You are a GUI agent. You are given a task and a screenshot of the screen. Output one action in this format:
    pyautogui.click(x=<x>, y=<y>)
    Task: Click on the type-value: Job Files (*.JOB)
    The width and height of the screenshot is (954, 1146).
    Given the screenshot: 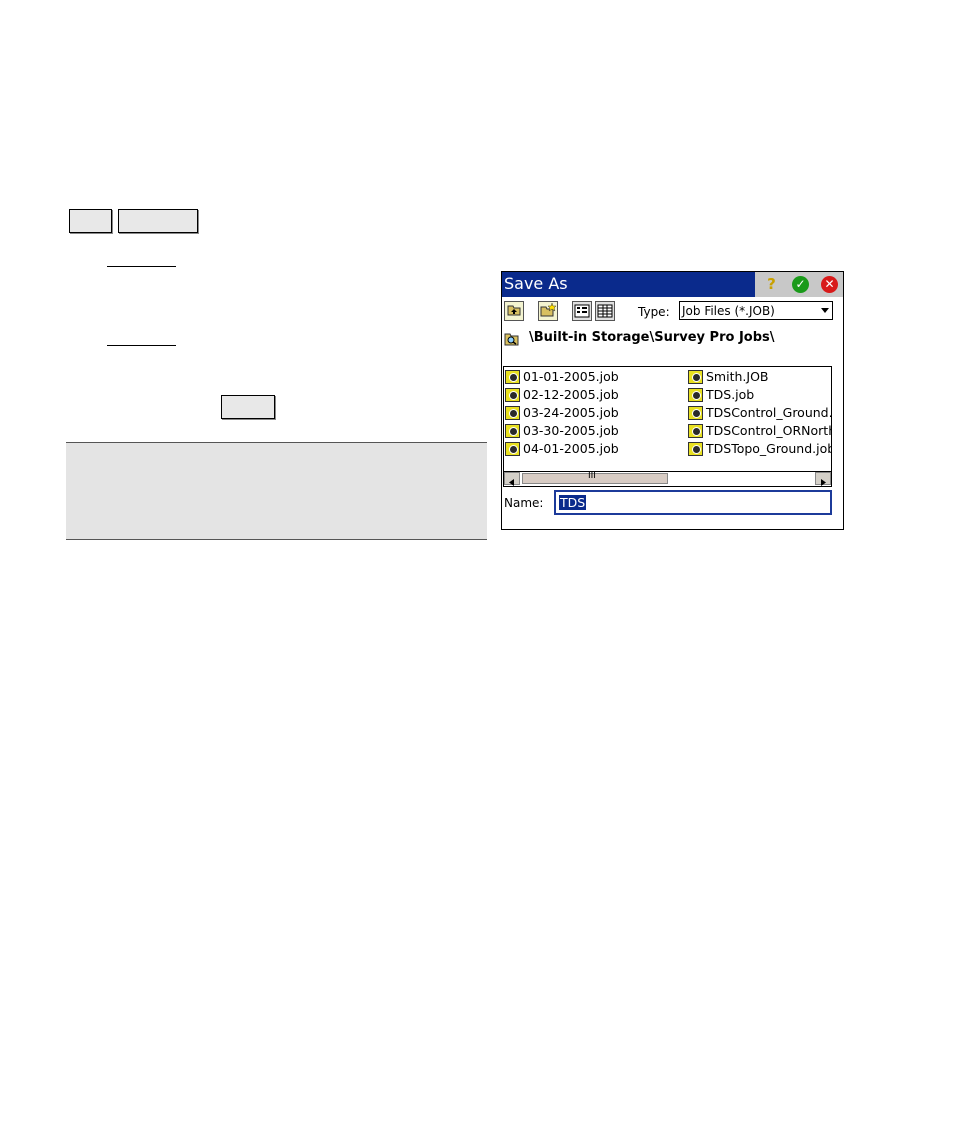 What is the action you would take?
    pyautogui.click(x=728, y=311)
    